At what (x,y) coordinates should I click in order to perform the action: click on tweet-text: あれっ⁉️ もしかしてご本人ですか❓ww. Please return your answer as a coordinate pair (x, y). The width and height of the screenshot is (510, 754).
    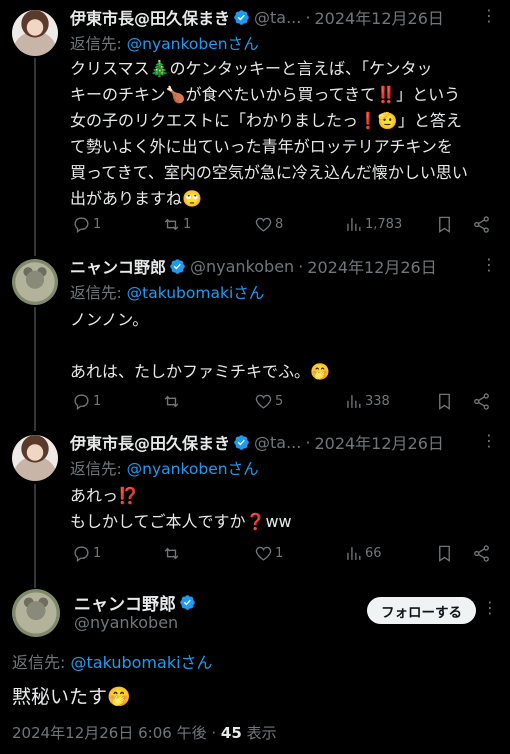
    Looking at the image, I should click on (286, 509).